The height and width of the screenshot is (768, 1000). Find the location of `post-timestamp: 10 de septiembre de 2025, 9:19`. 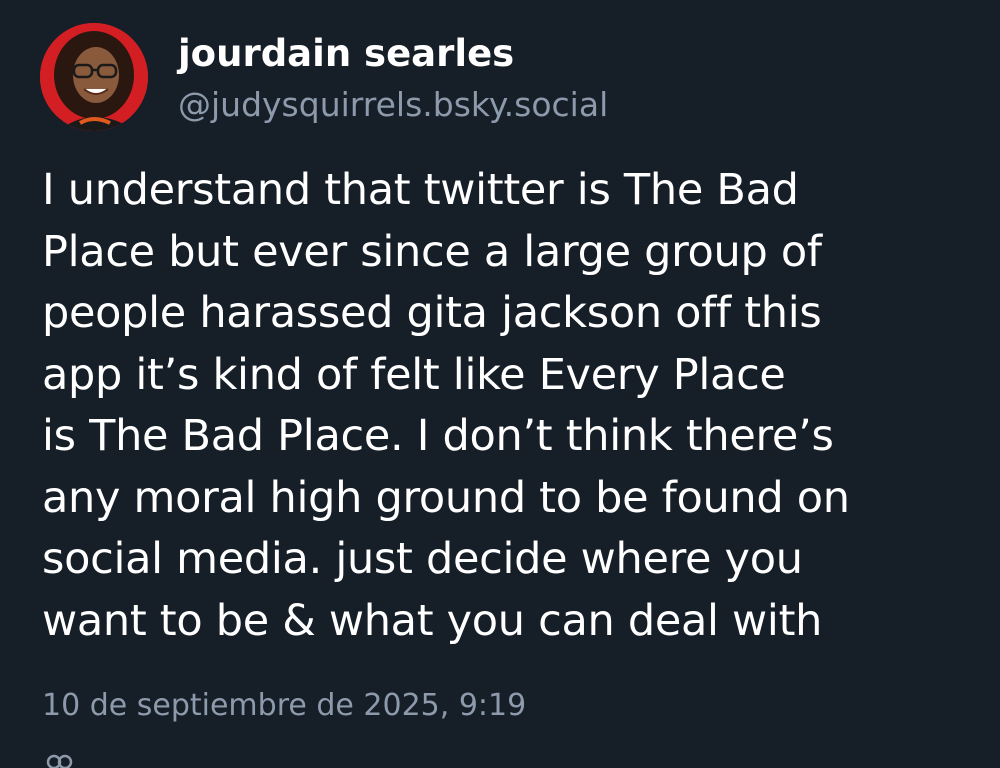

post-timestamp: 10 de septiembre de 2025, 9:19 is located at coordinates (284, 705).